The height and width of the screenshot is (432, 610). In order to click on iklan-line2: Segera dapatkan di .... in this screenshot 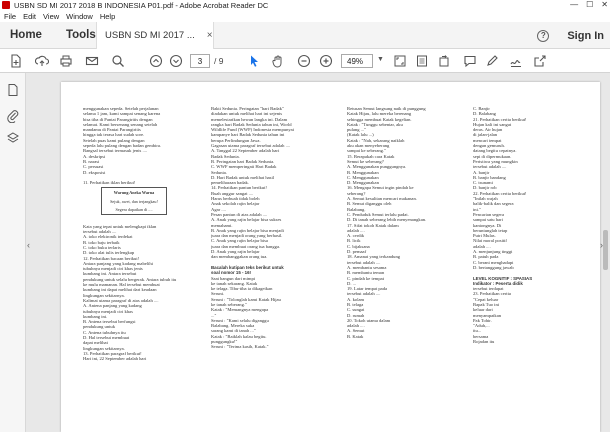, I will do `click(134, 210)`.